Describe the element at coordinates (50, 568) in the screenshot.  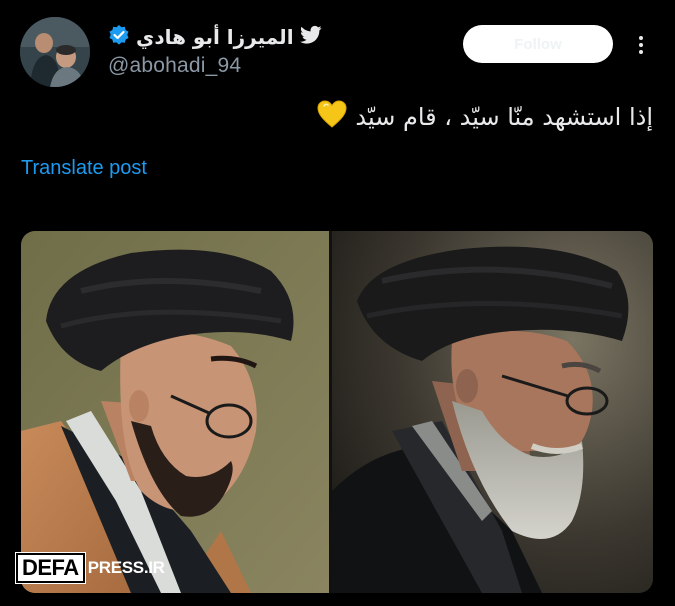
I see `watermark-logo: DEFA` at that location.